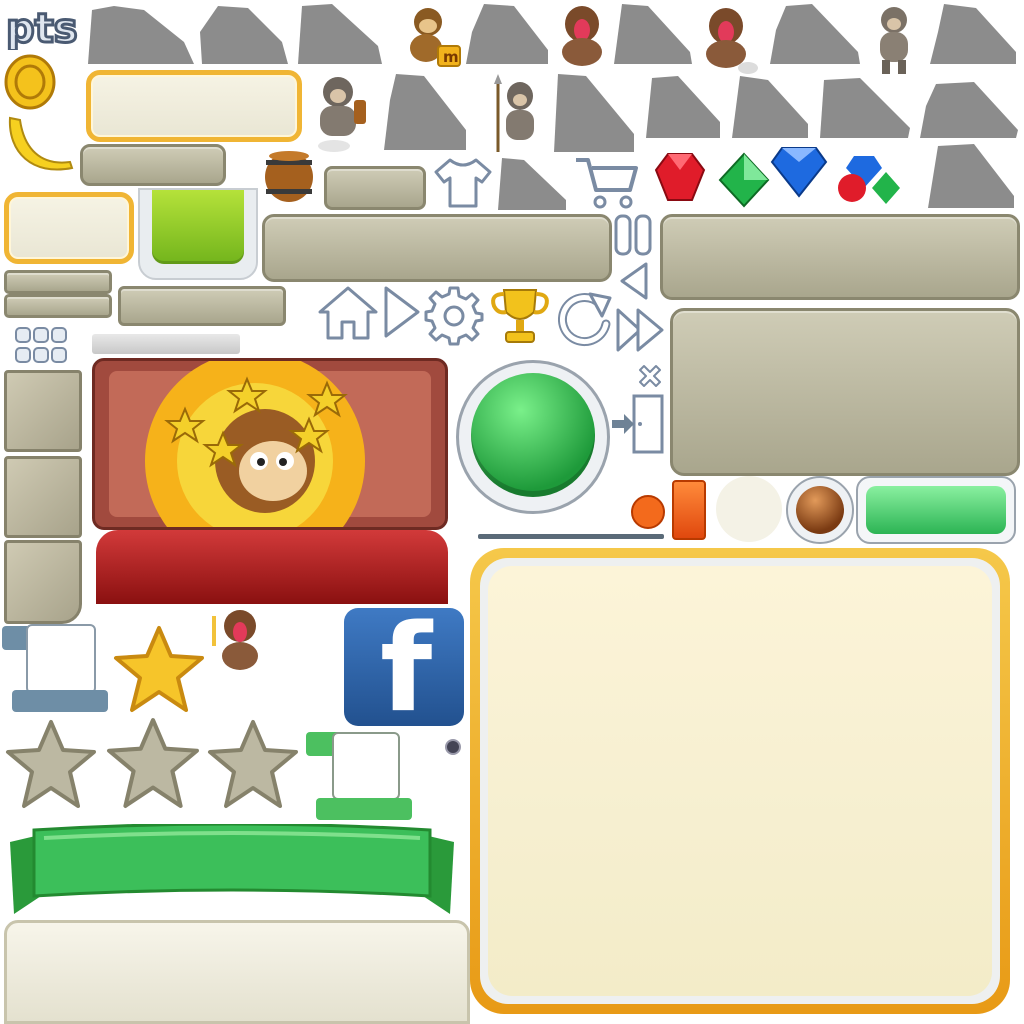 Image resolution: width=1024 pixels, height=1024 pixels. Describe the element at coordinates (364, 809) in the screenshot. I see `checkbox-green-base` at that location.